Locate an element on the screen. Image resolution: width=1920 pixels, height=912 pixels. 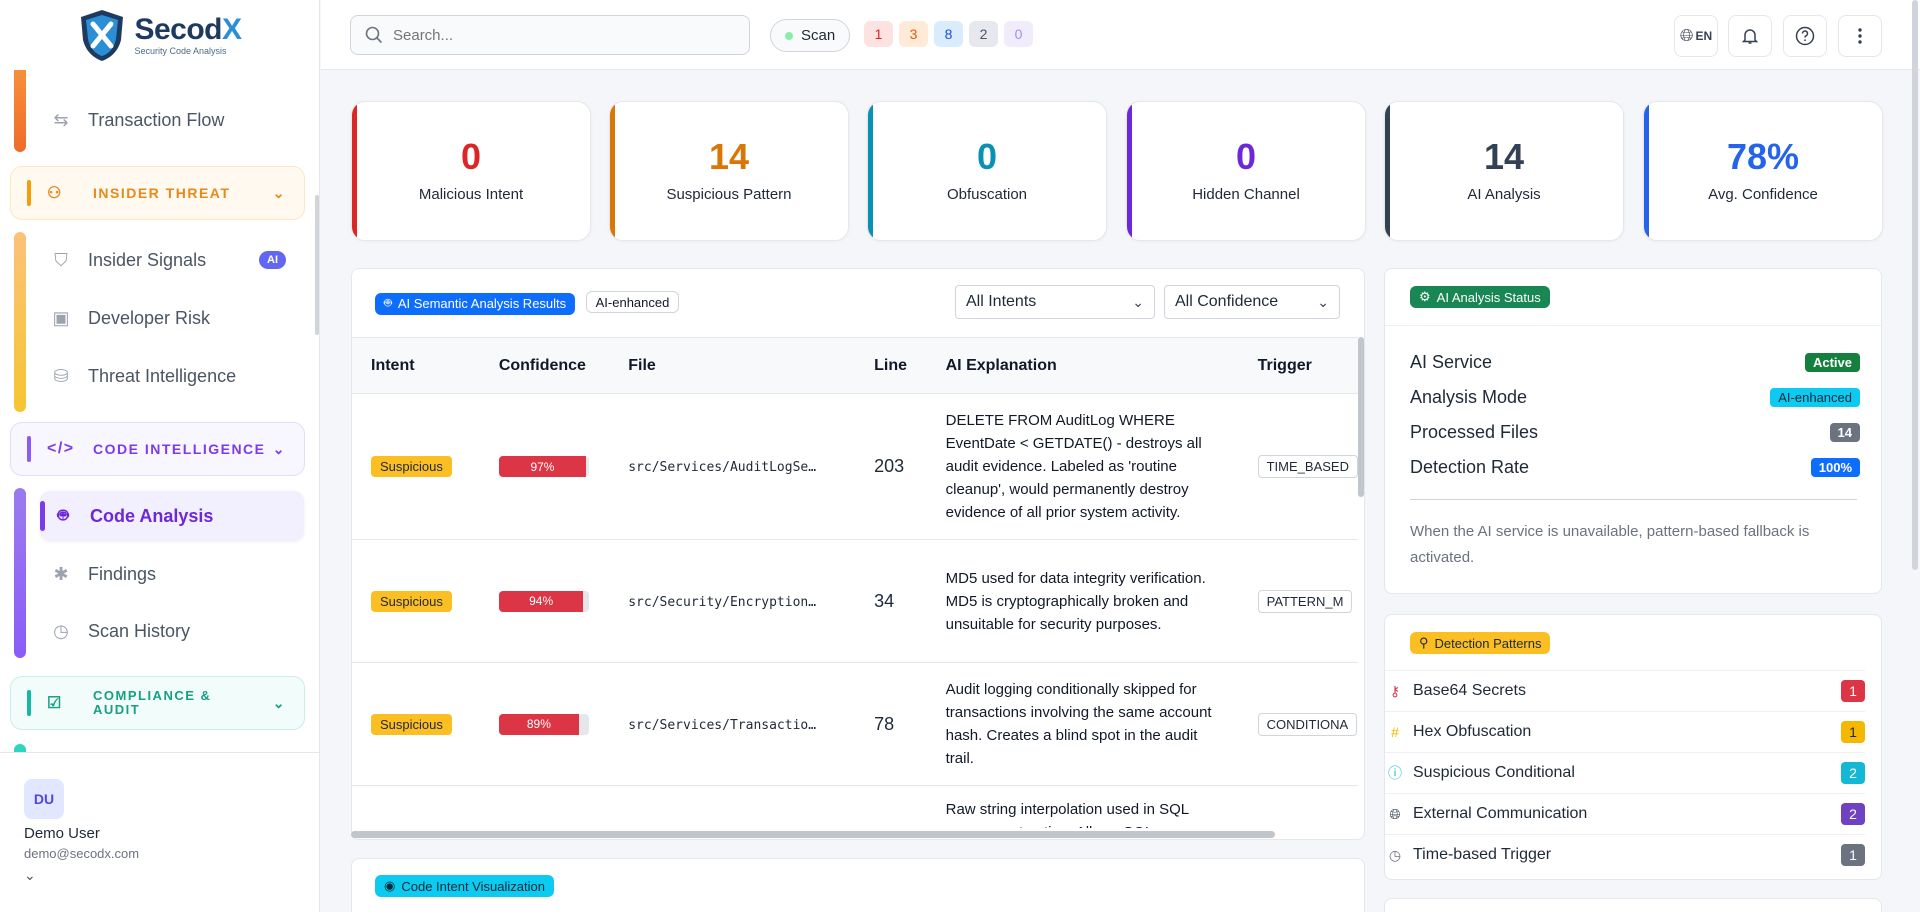
database-icon: ⛁ is located at coordinates (61, 375).